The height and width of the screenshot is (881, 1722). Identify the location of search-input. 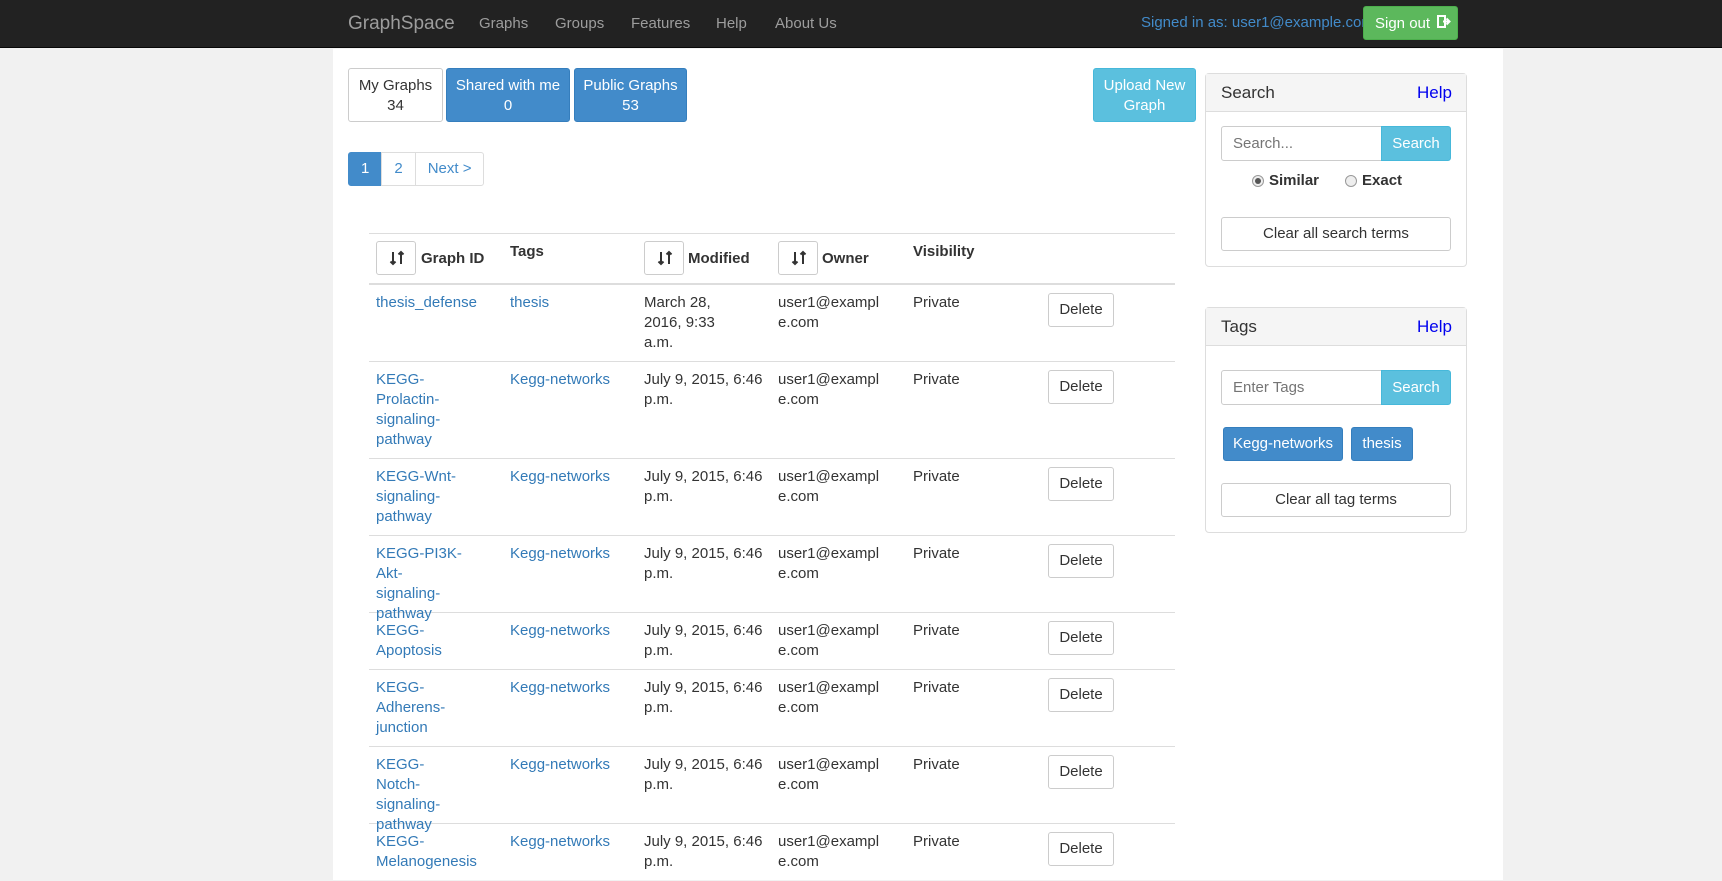
(1301, 143).